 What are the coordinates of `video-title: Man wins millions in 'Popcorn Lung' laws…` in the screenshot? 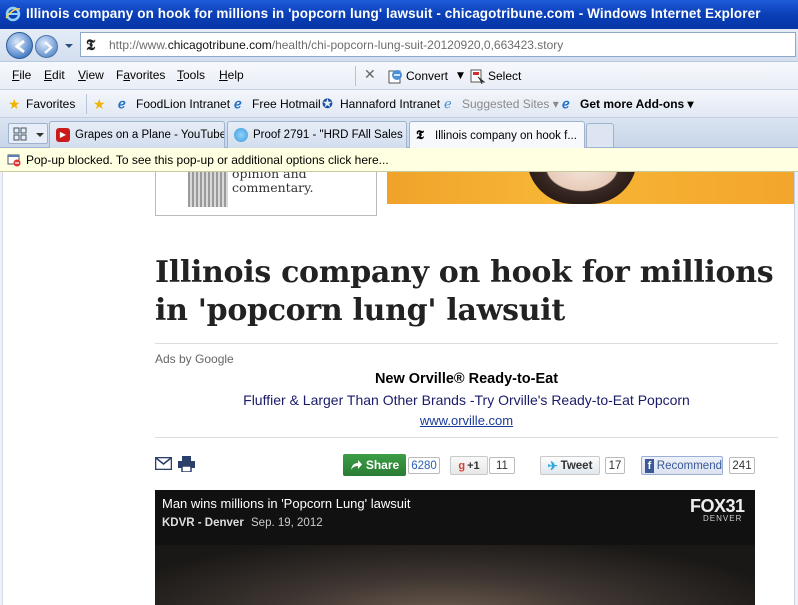 It's located at (286, 503).